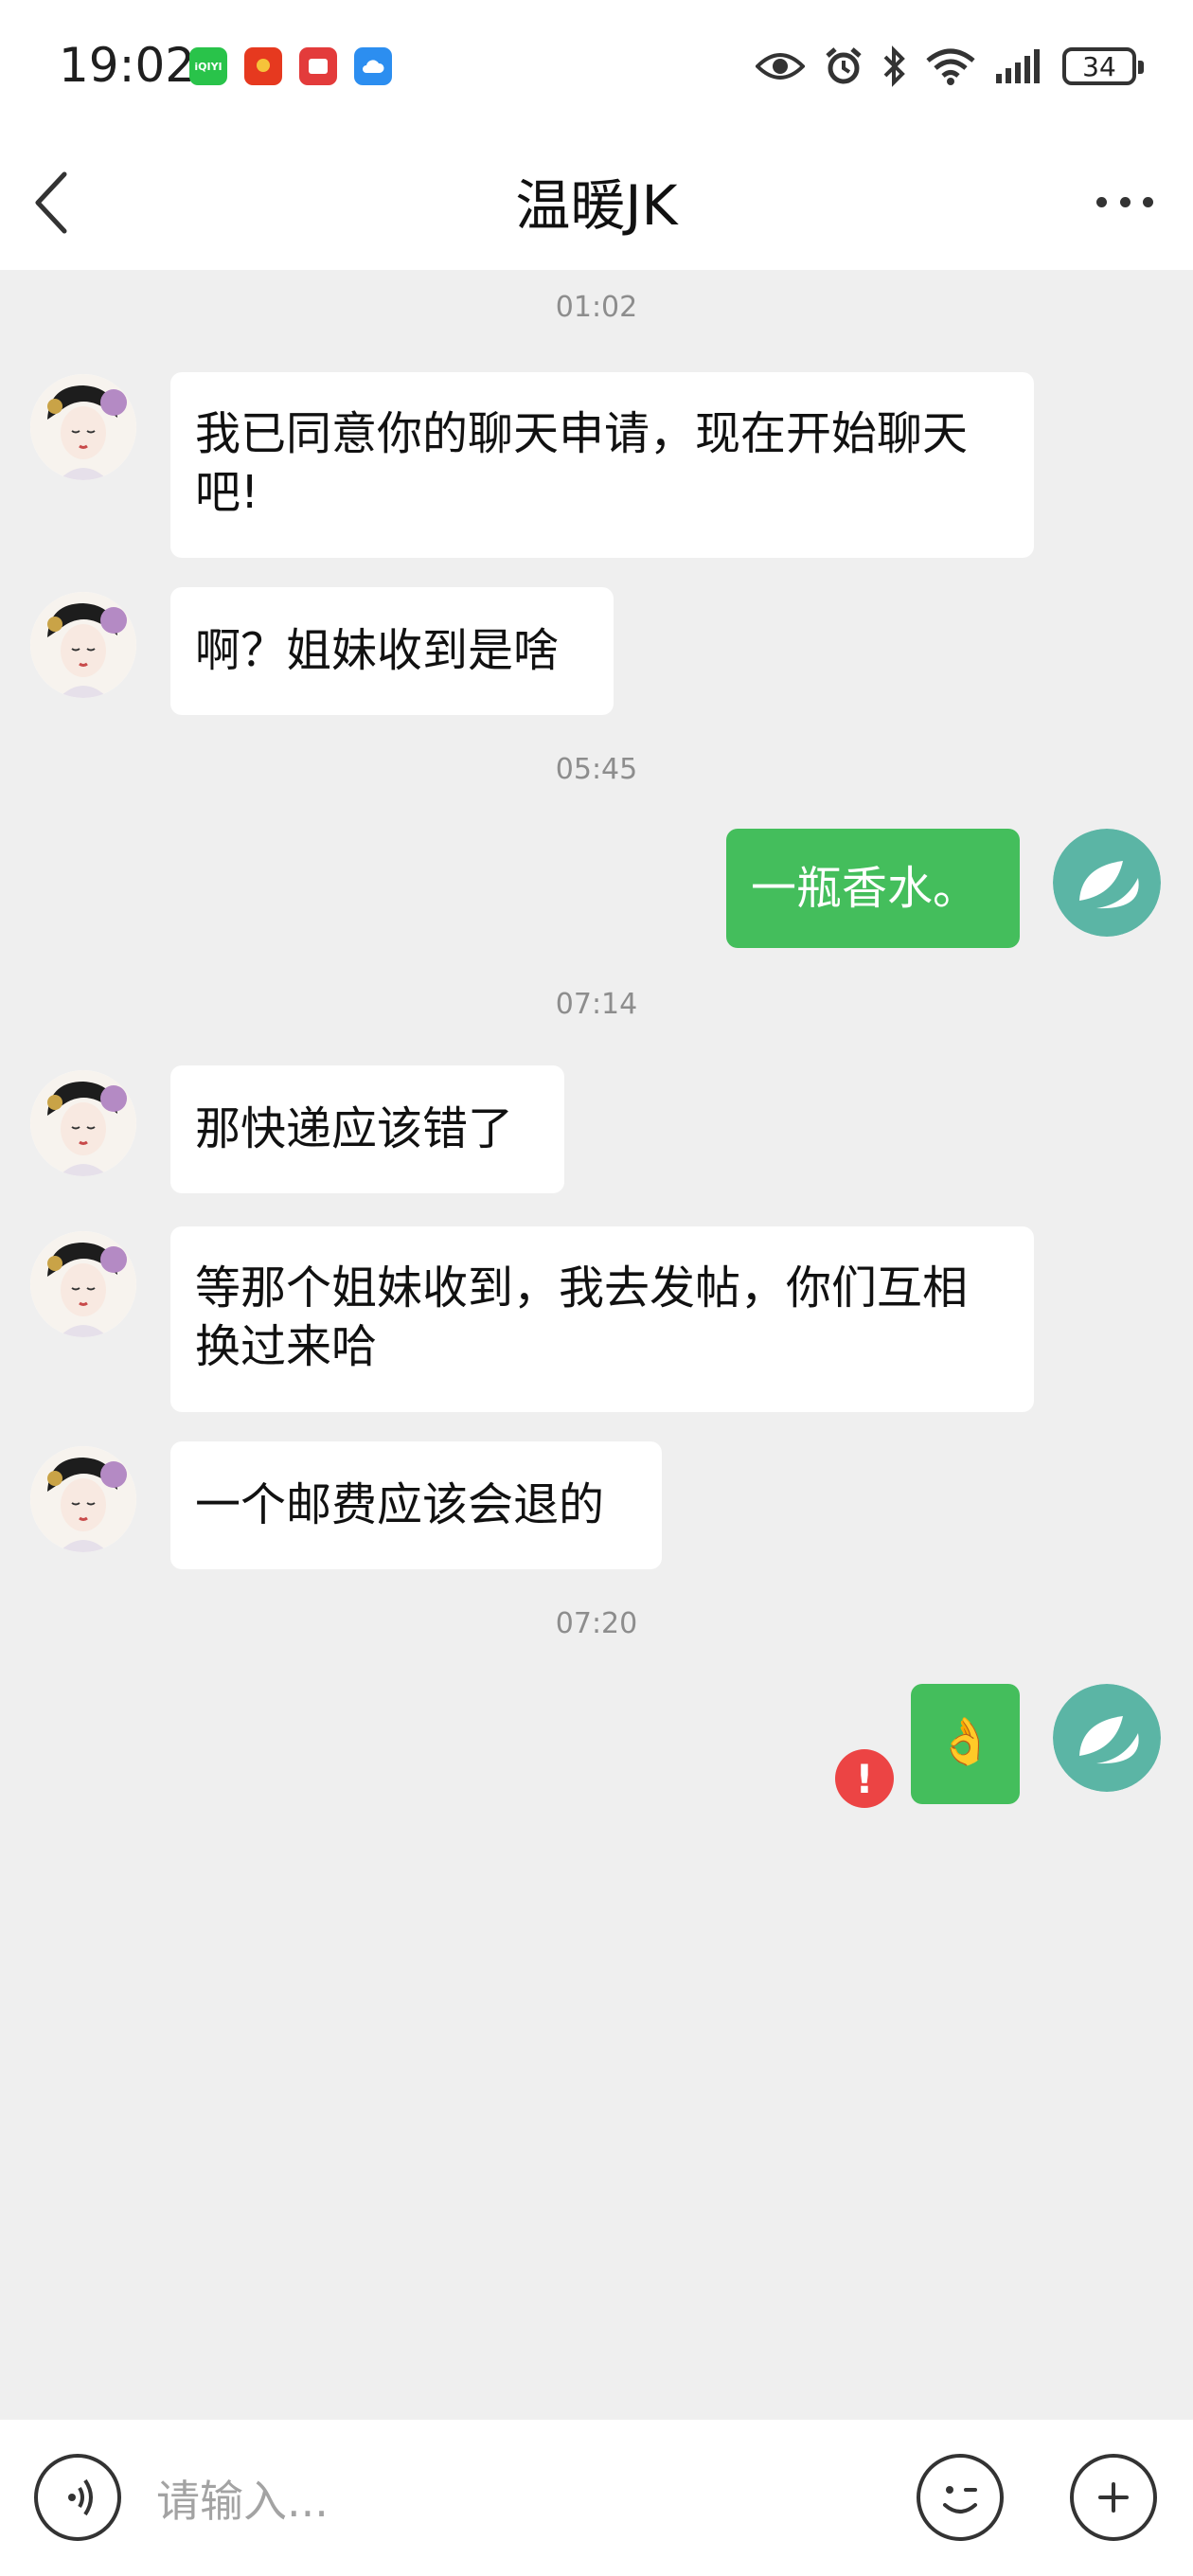  Describe the element at coordinates (950, 66) in the screenshot. I see `wifi-icon` at that location.